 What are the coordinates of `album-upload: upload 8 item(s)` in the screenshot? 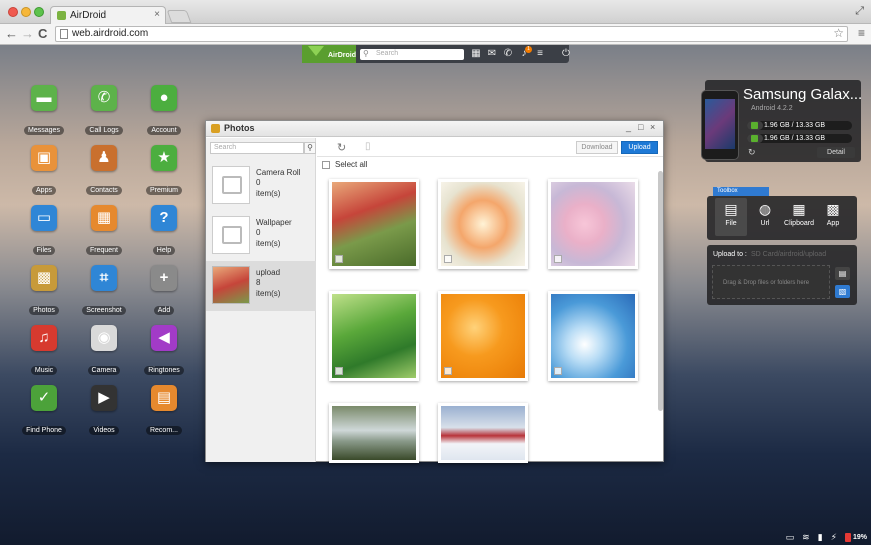 It's located at (261, 286).